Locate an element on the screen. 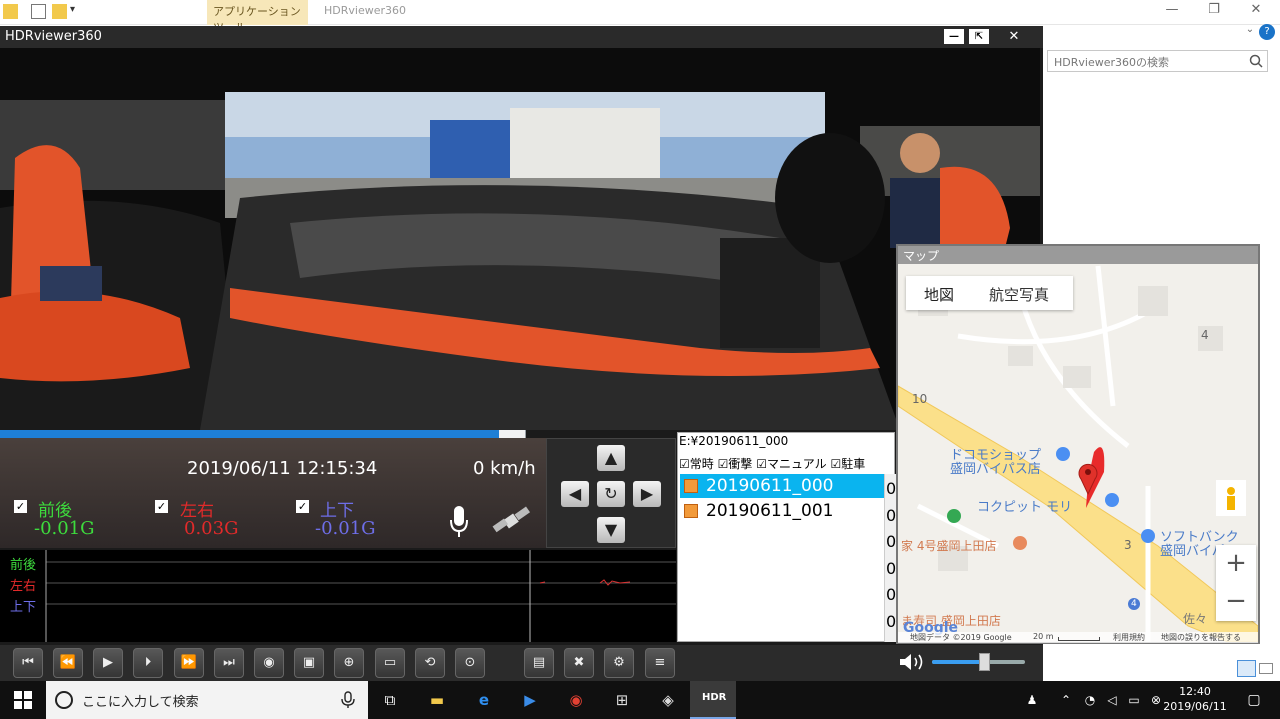  gsensor-lr-value: 0.03G is located at coordinates (211, 528).